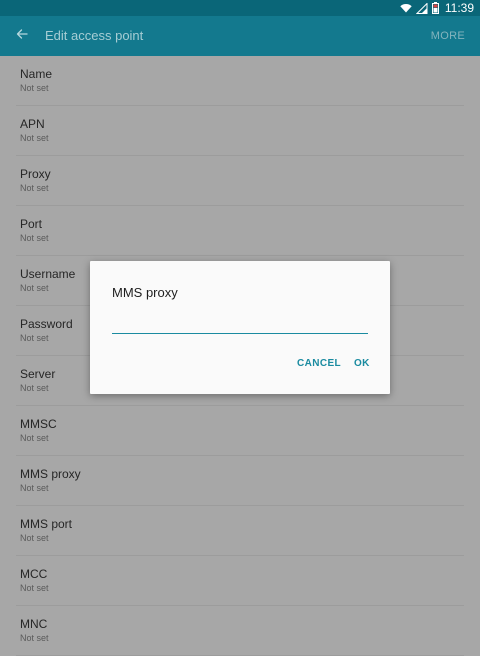  I want to click on battery-icon, so click(435, 8).